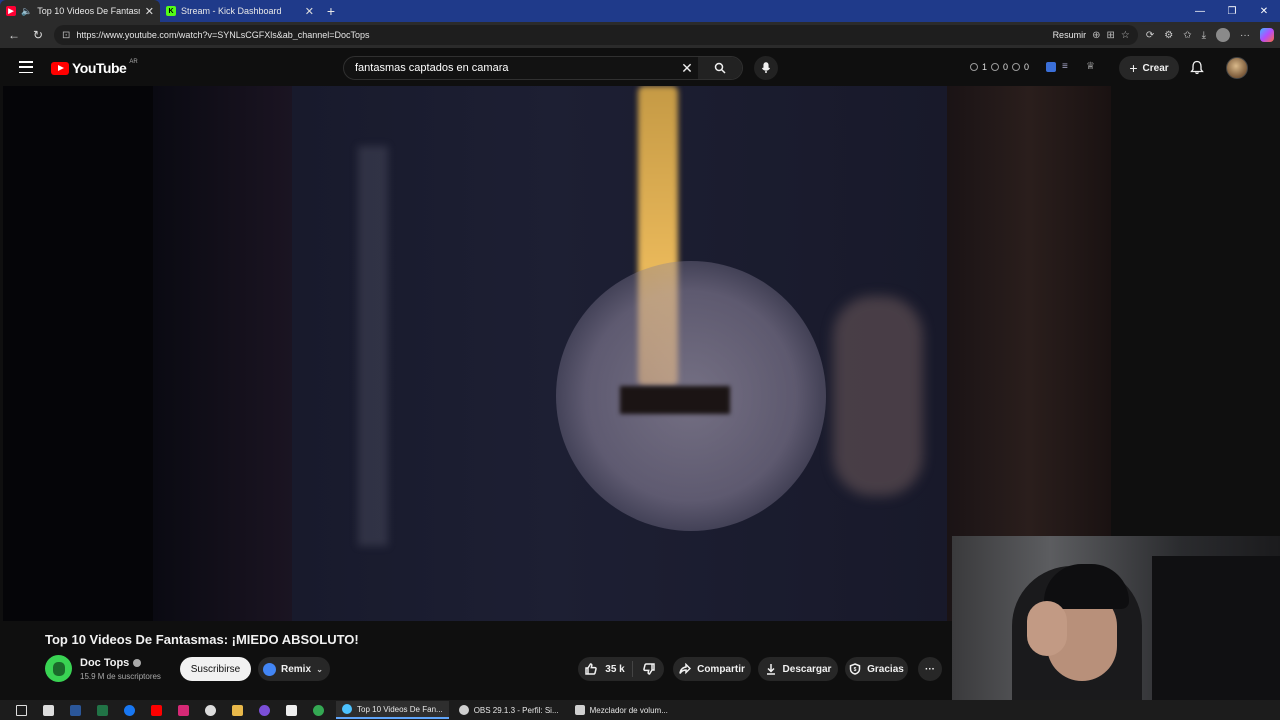  What do you see at coordinates (721, 669) in the screenshot?
I see `share-label: Compartir` at bounding box center [721, 669].